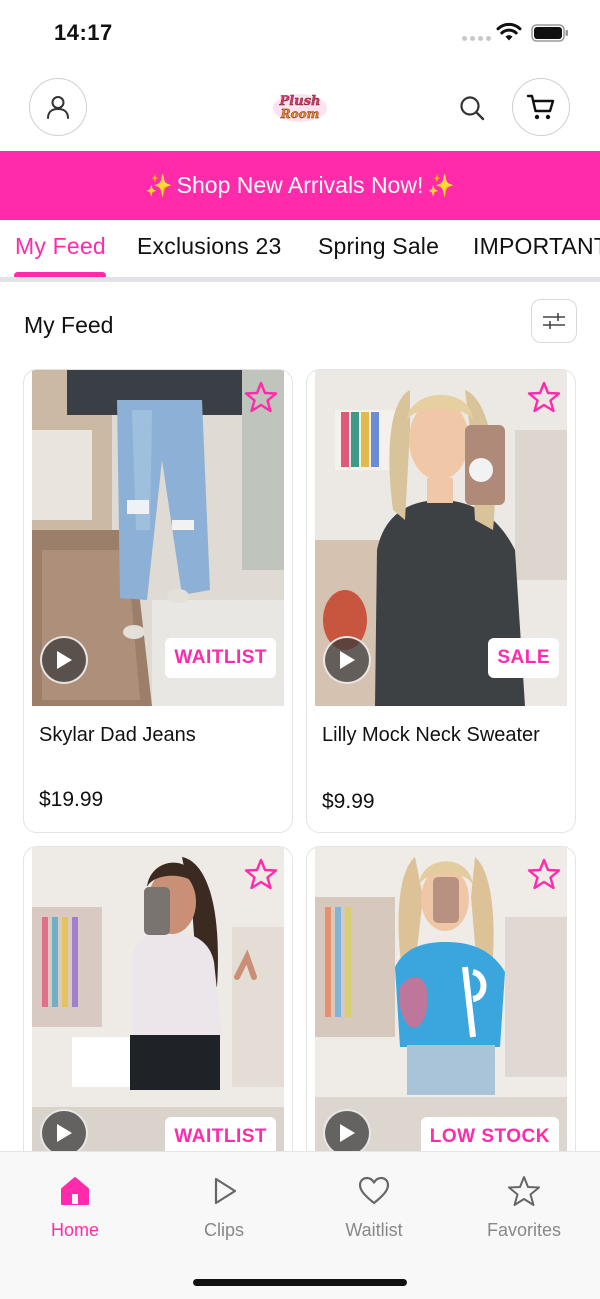 The height and width of the screenshot is (1299, 600). Describe the element at coordinates (159, 735) in the screenshot. I see `product-name: Skylar Dad Jeans` at that location.